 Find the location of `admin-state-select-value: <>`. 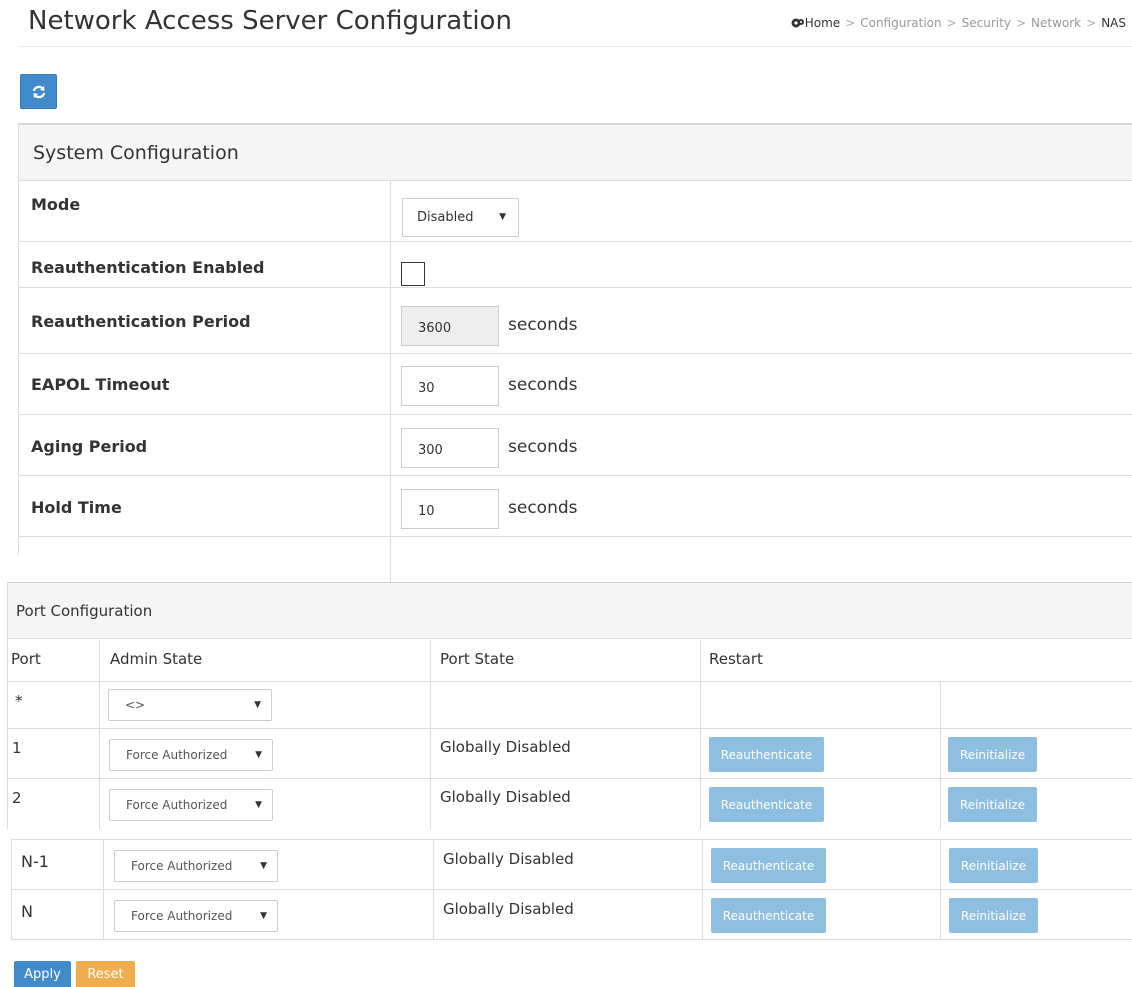

admin-state-select-value: <> is located at coordinates (135, 705).